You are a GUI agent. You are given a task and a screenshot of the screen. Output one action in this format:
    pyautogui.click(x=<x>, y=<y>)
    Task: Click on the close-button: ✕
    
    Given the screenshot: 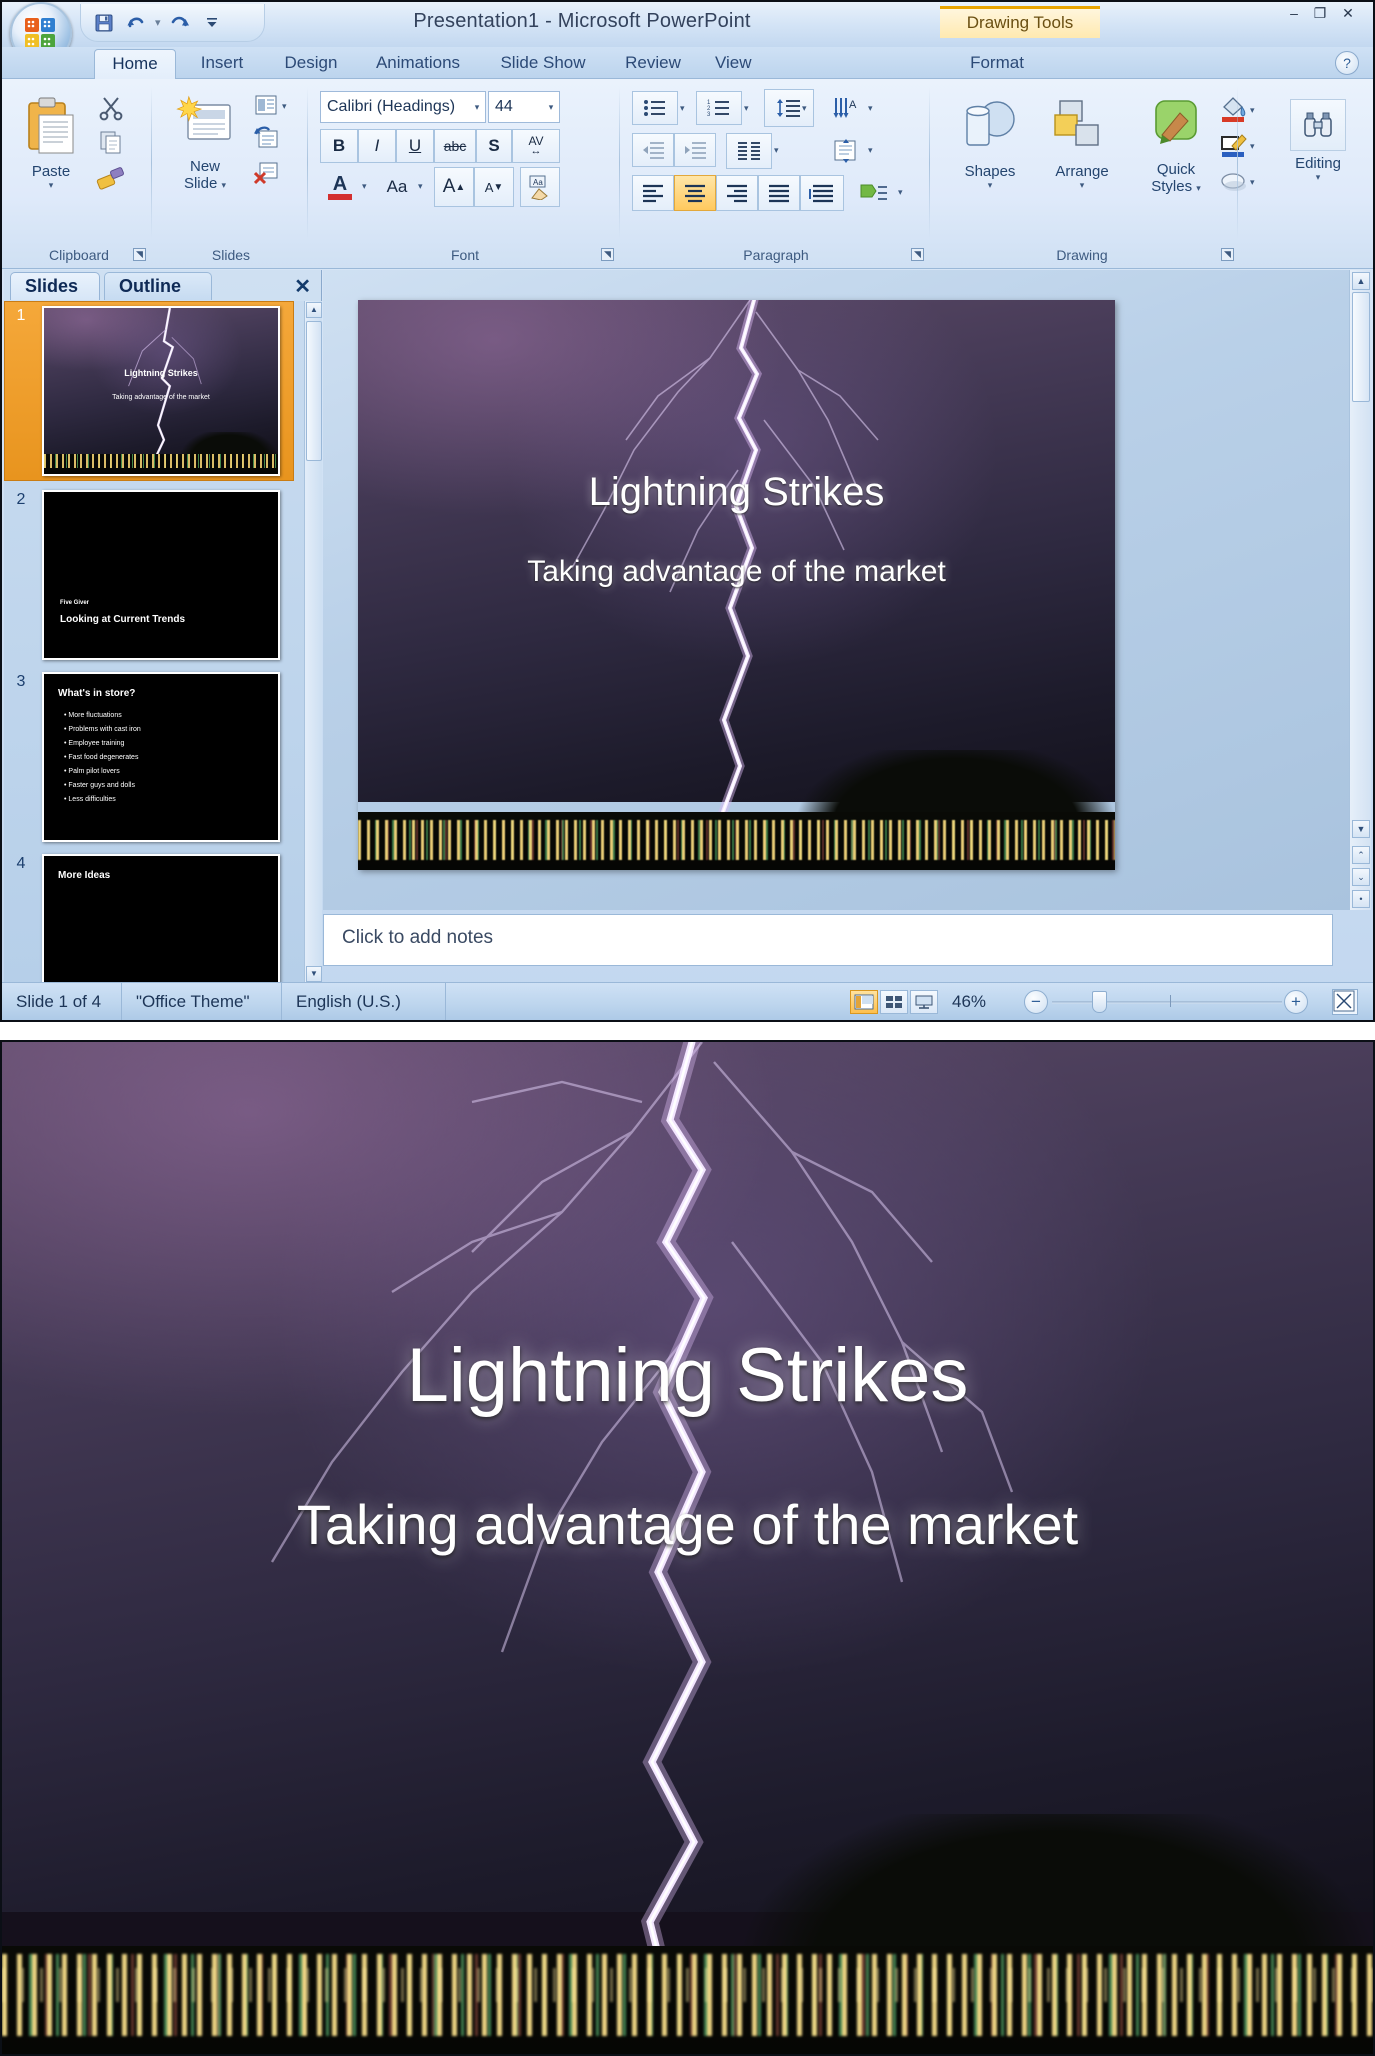 What is the action you would take?
    pyautogui.click(x=1348, y=14)
    